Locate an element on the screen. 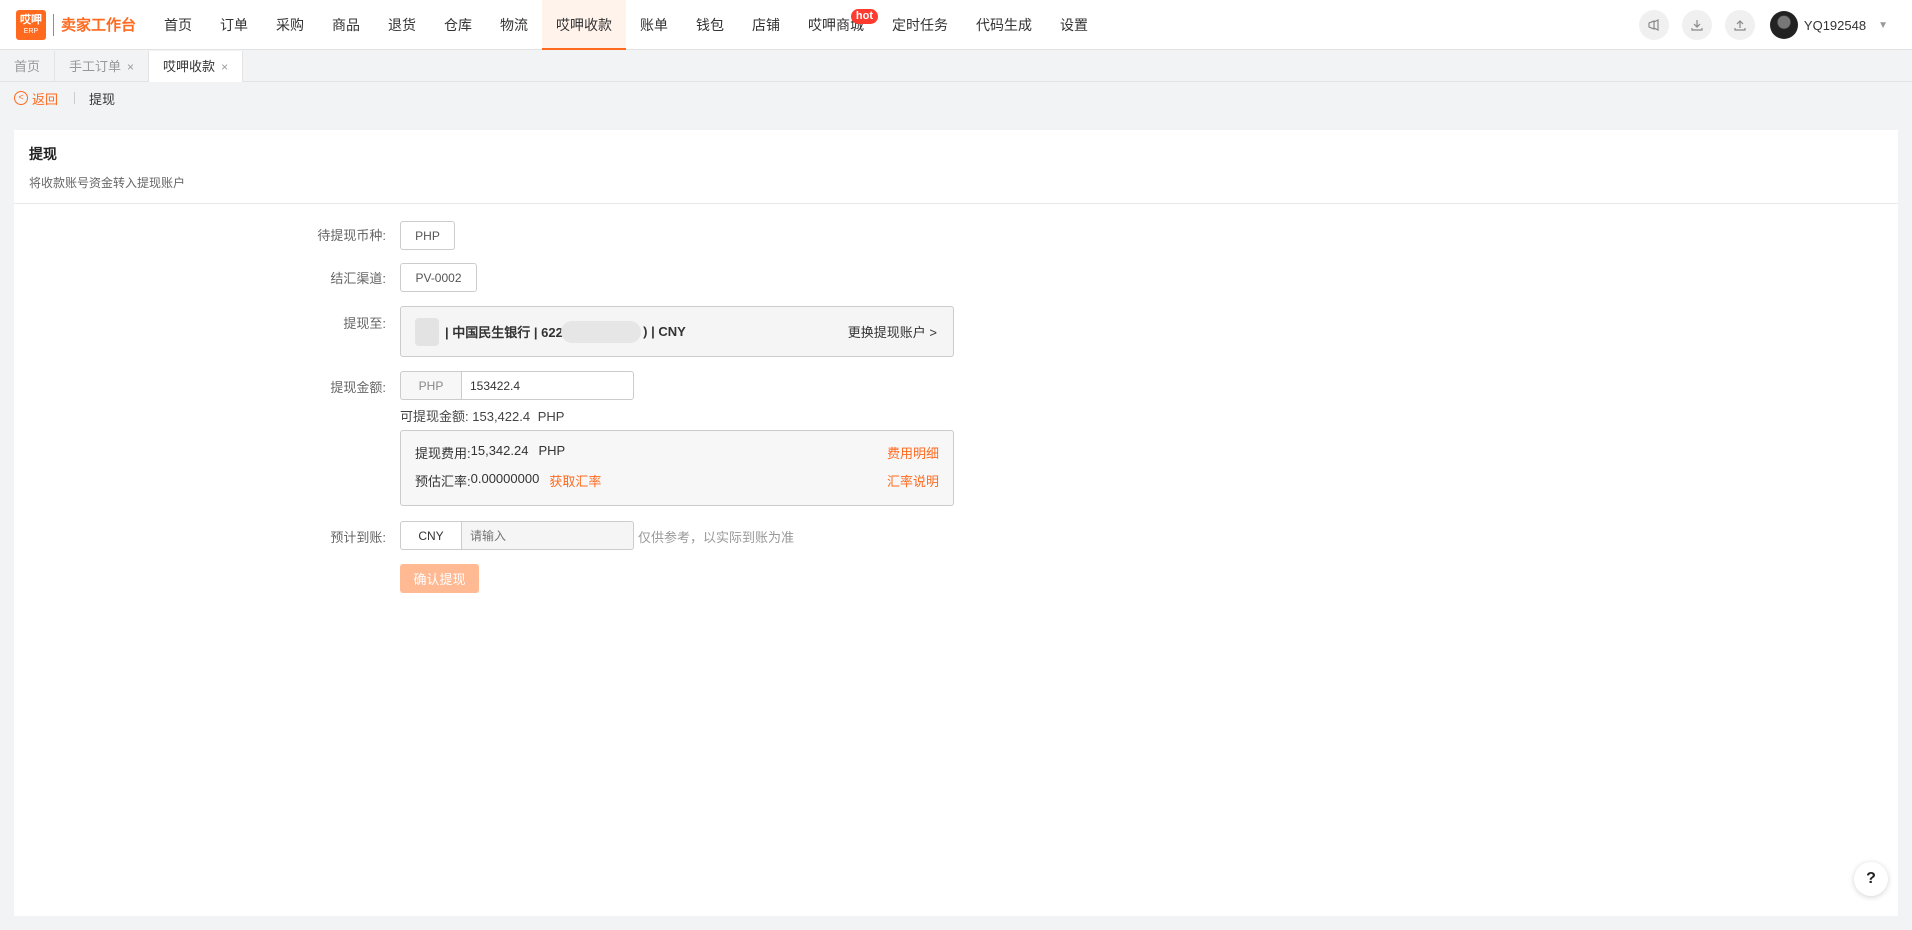 The image size is (1912, 930). breadcrumb: < 返回 提现 is located at coordinates (64, 98).